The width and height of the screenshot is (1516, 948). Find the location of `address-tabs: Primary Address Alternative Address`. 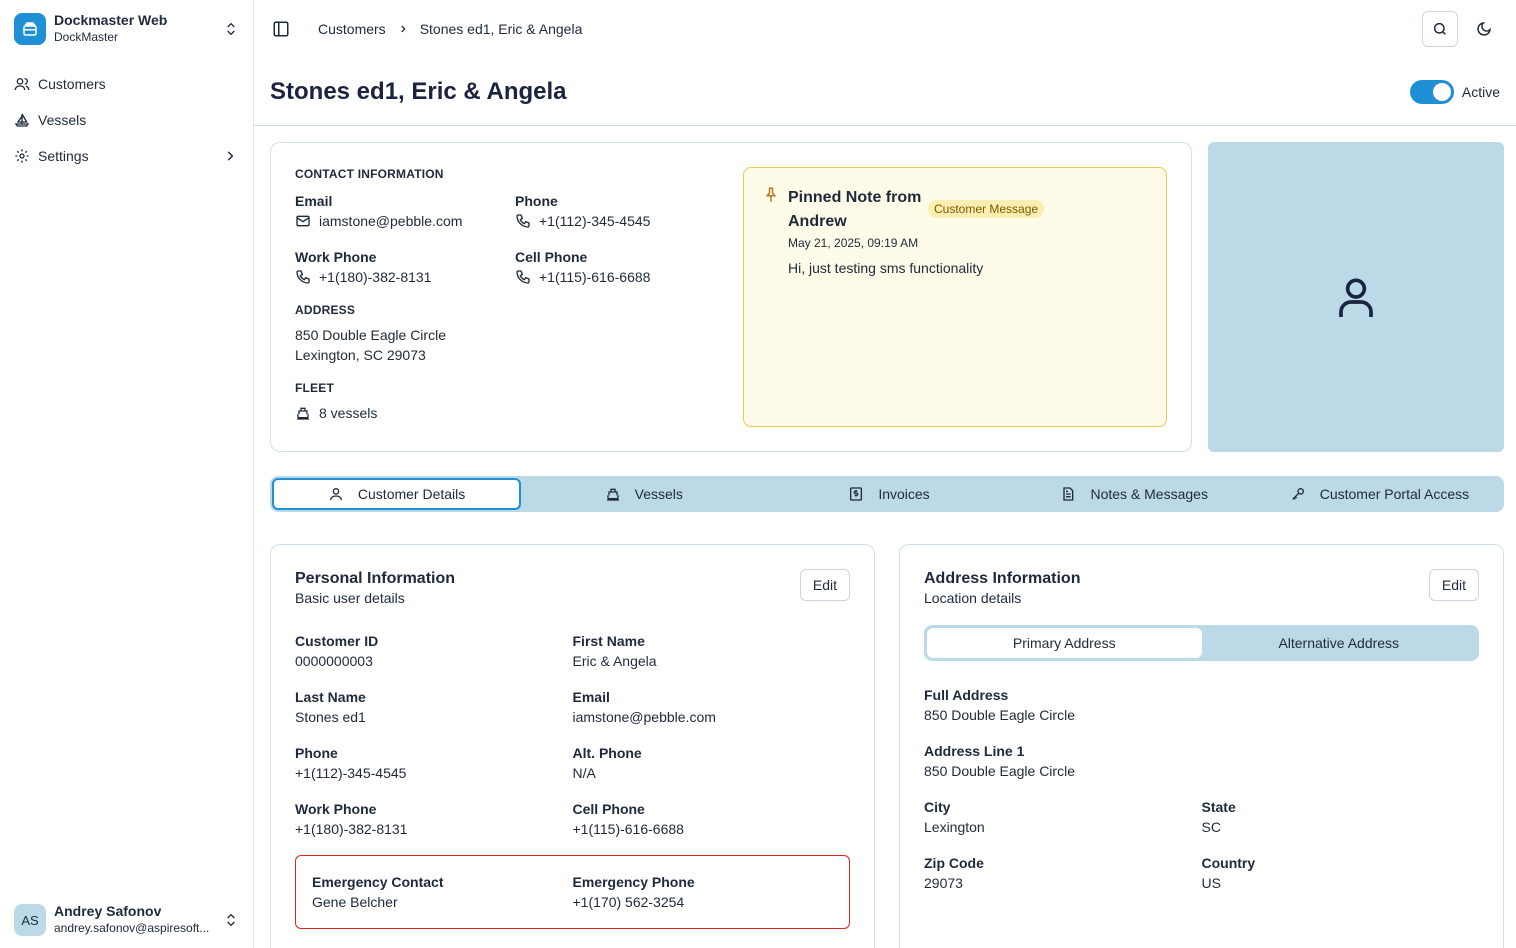

address-tabs: Primary Address Alternative Address is located at coordinates (1201, 643).